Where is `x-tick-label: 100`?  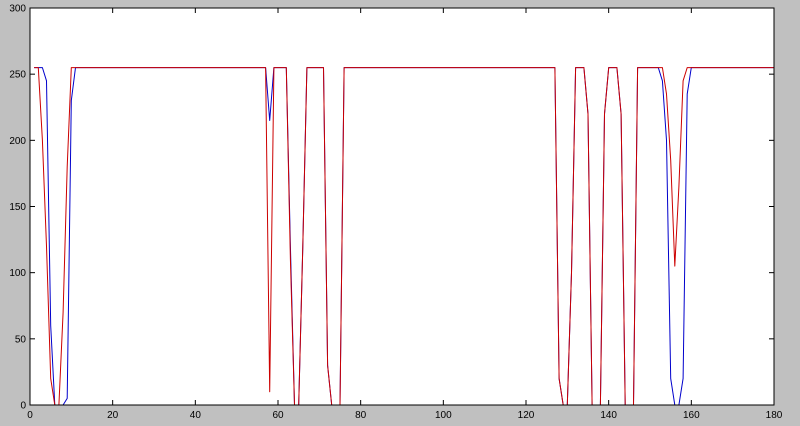
x-tick-label: 100 is located at coordinates (443, 415).